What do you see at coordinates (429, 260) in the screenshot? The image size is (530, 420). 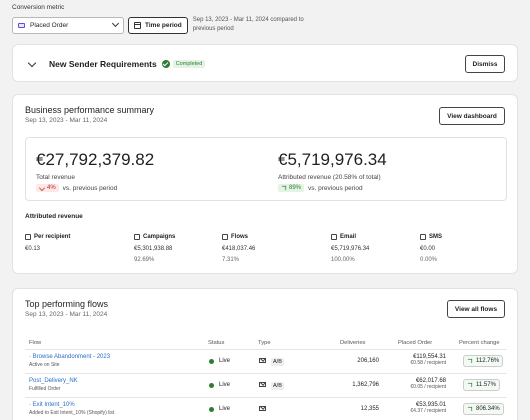 I see `metric-percent: 0.00%` at bounding box center [429, 260].